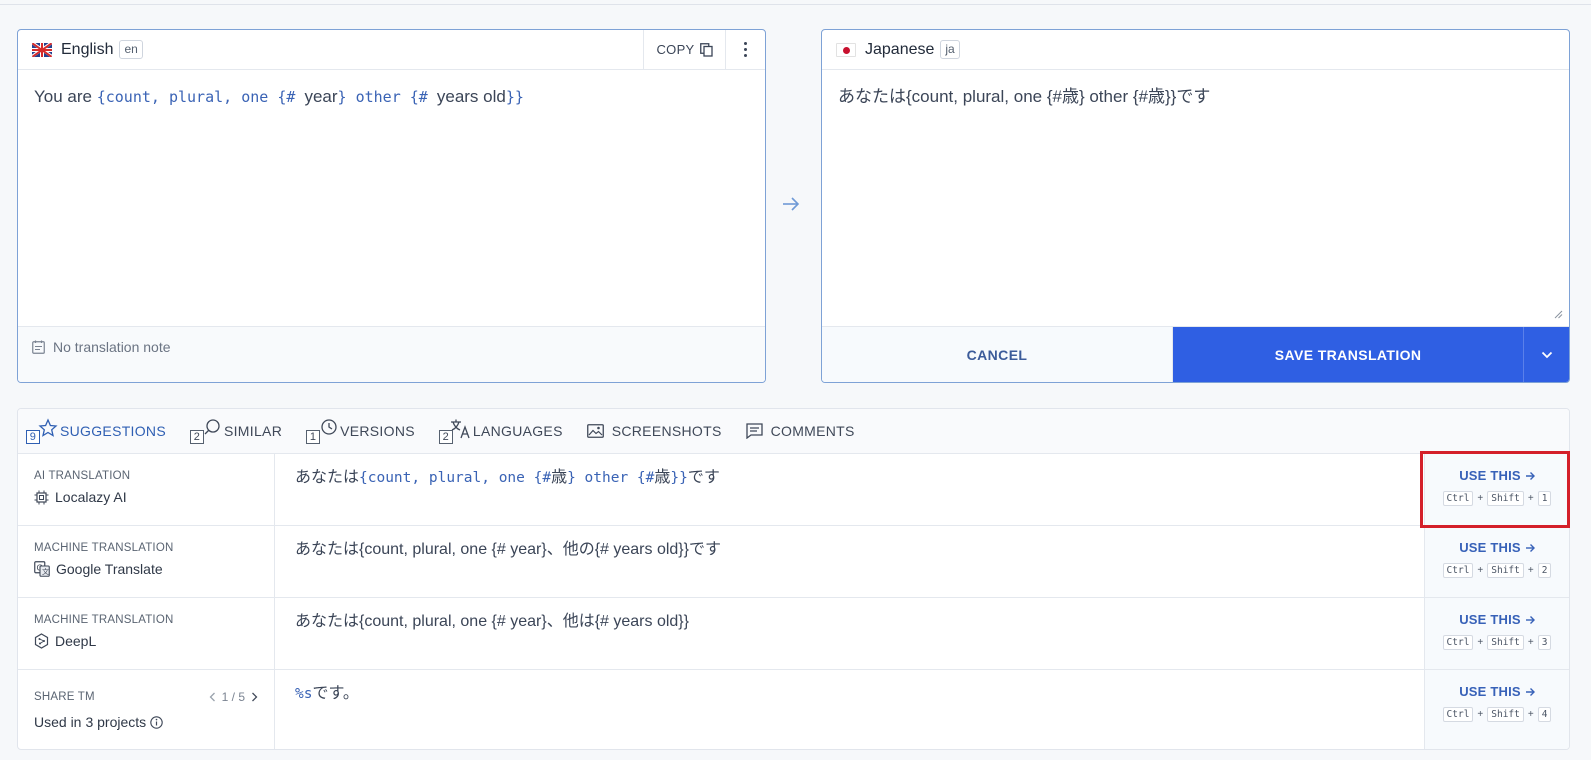 Image resolution: width=1591 pixels, height=760 pixels. Describe the element at coordinates (662, 477) in the screenshot. I see `suggestion-jp-2: 歳` at that location.